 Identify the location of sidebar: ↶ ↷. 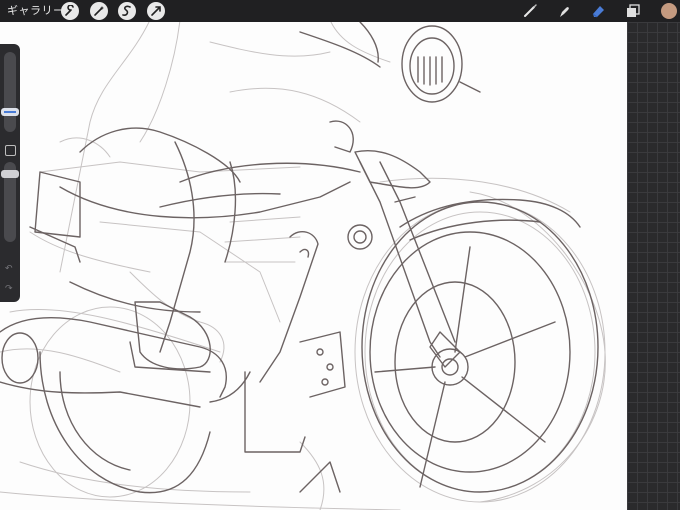
(10, 173).